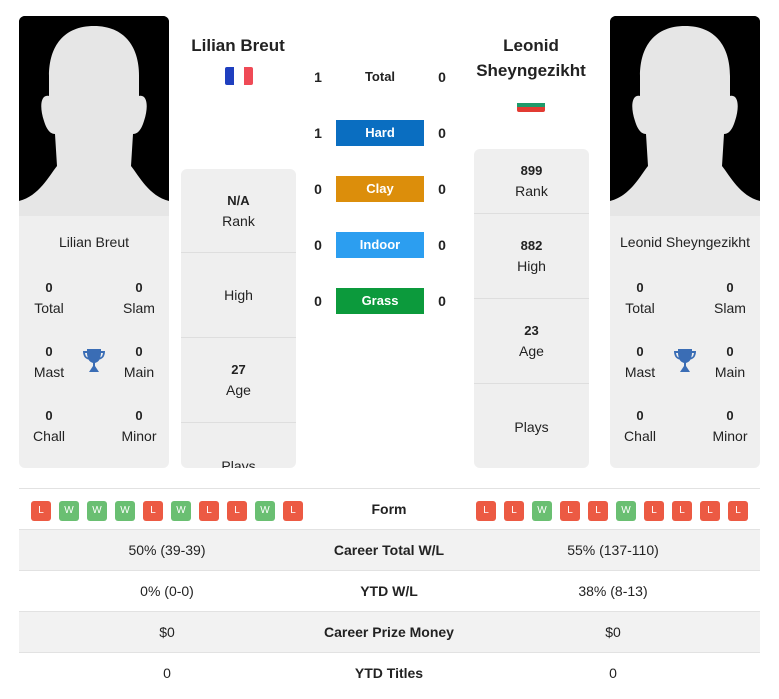 The width and height of the screenshot is (779, 699). What do you see at coordinates (238, 211) in the screenshot?
I see `left-stat-rank: N/A Rank` at bounding box center [238, 211].